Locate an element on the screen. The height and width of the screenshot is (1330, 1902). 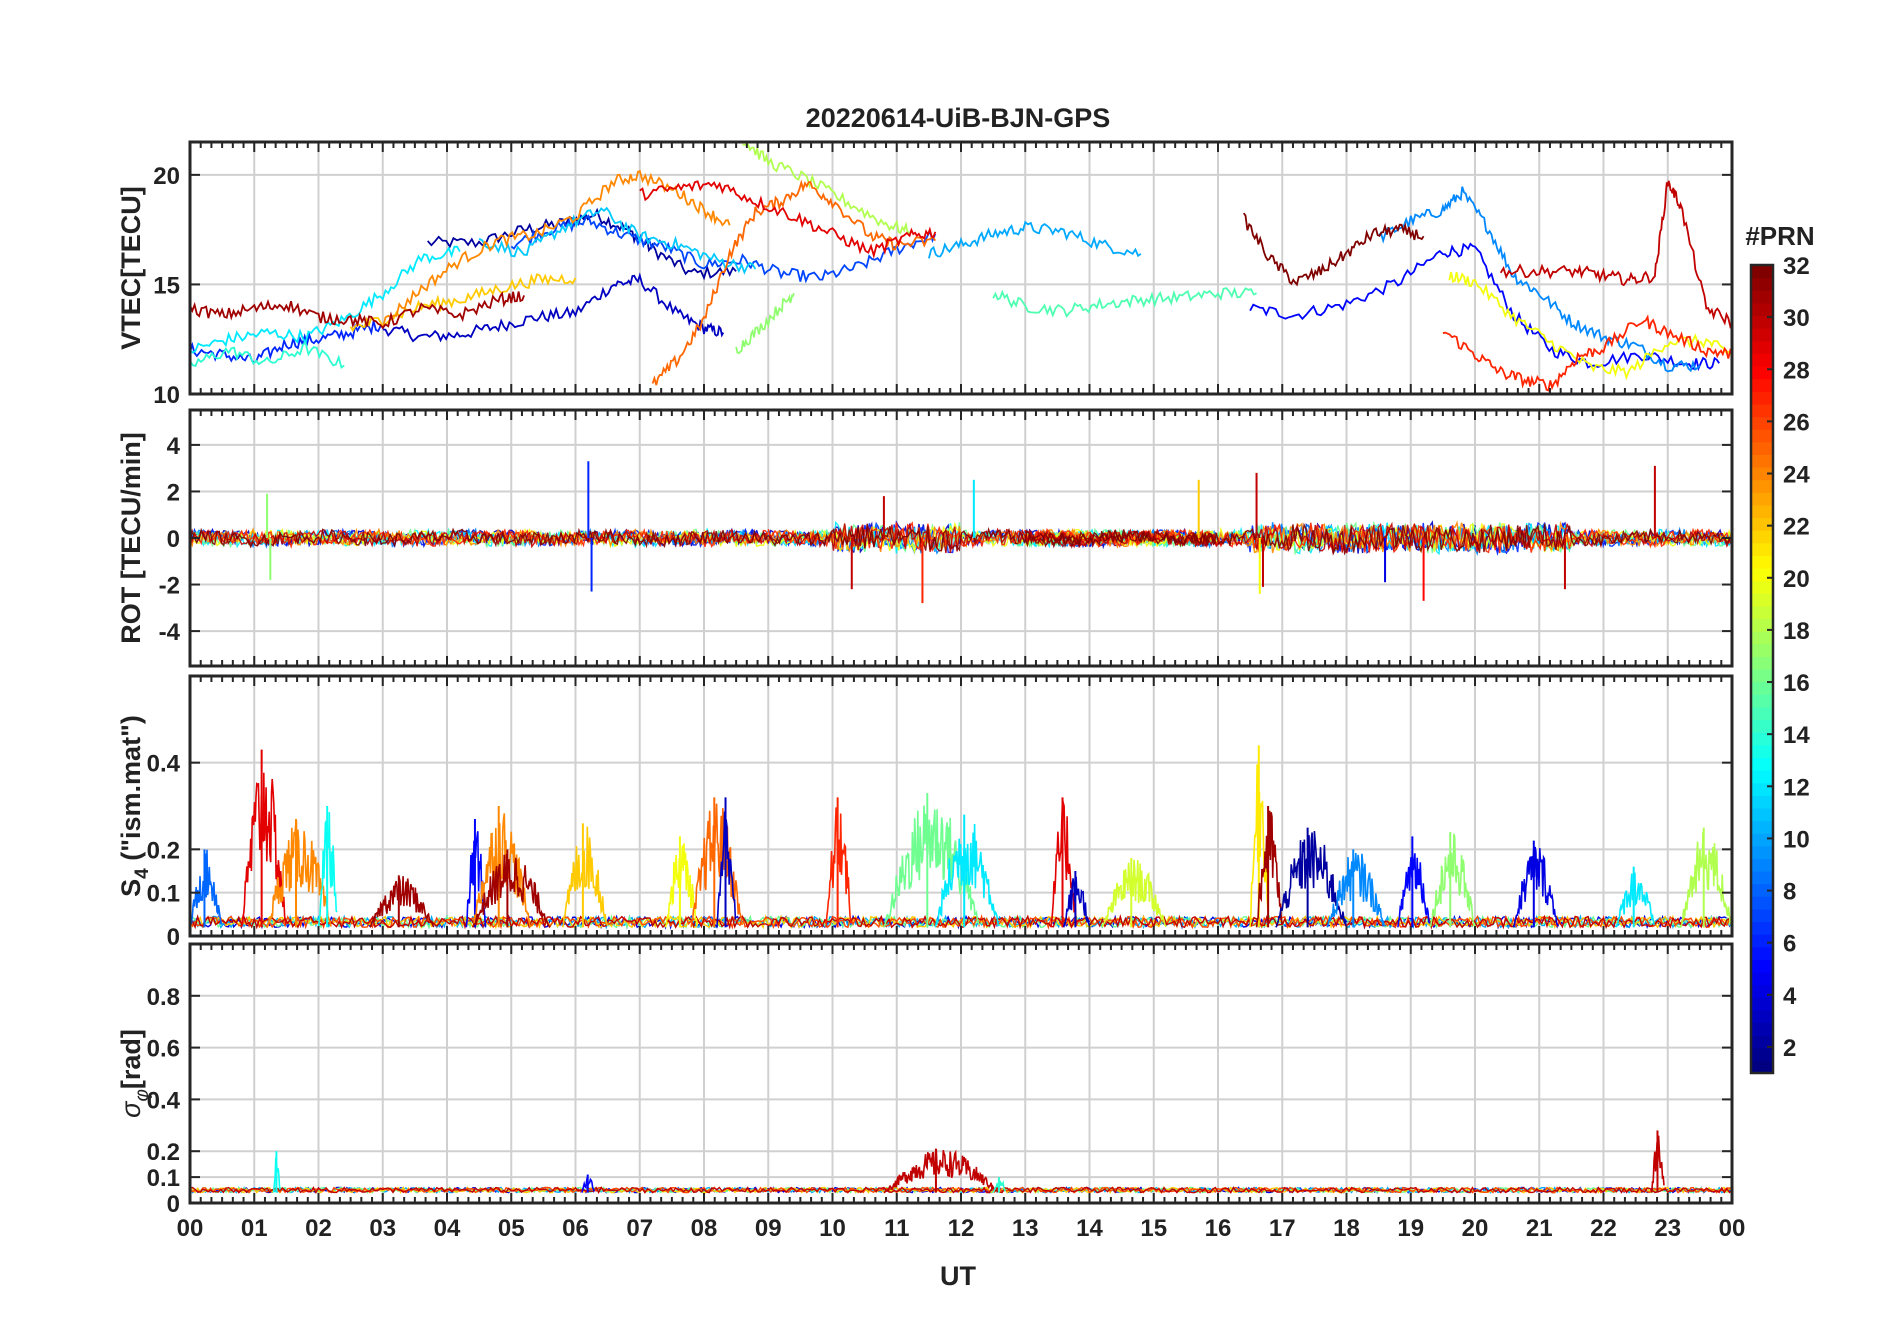
colorbar-tick-label: 26 is located at coordinates (1796, 422).